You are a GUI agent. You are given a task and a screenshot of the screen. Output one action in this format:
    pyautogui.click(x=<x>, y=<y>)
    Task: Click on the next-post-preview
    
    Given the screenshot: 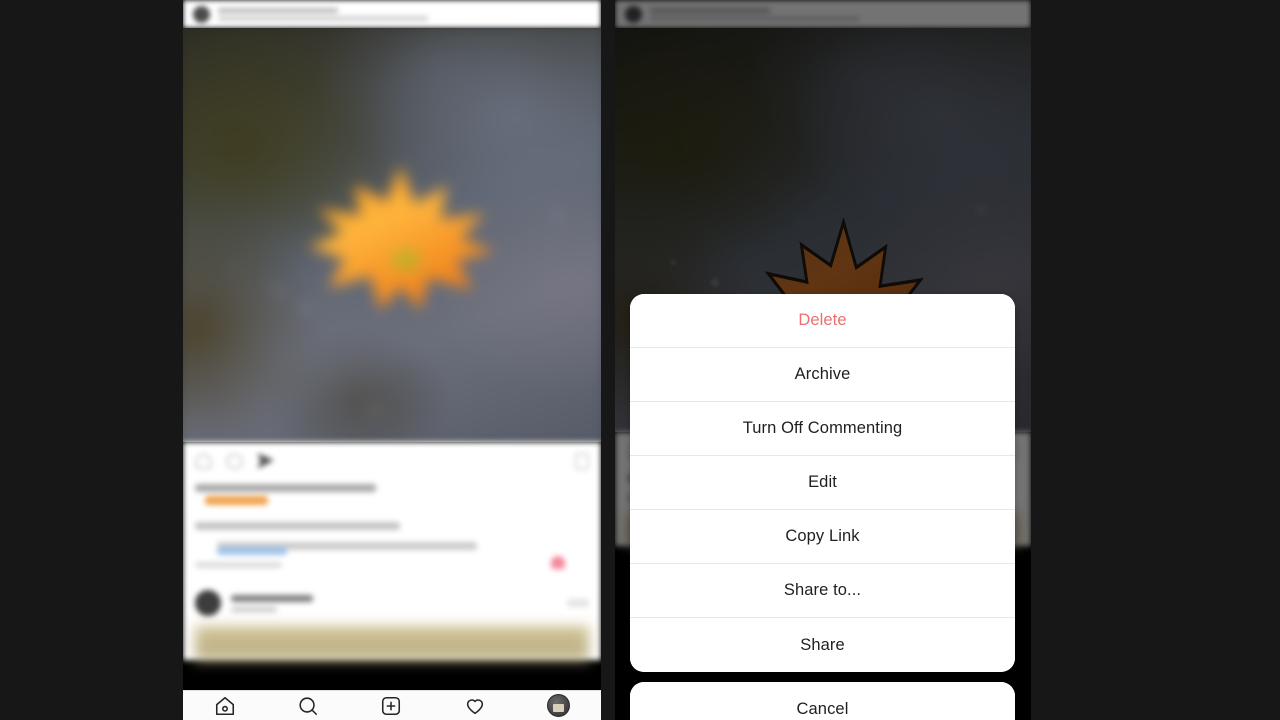 What is the action you would take?
    pyautogui.click(x=392, y=643)
    